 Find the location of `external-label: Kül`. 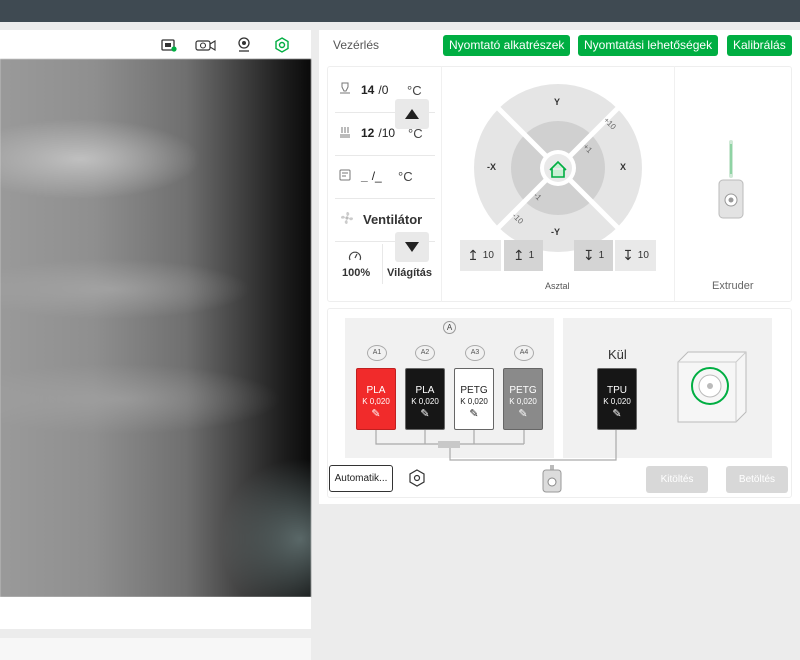

external-label: Kül is located at coordinates (617, 354).